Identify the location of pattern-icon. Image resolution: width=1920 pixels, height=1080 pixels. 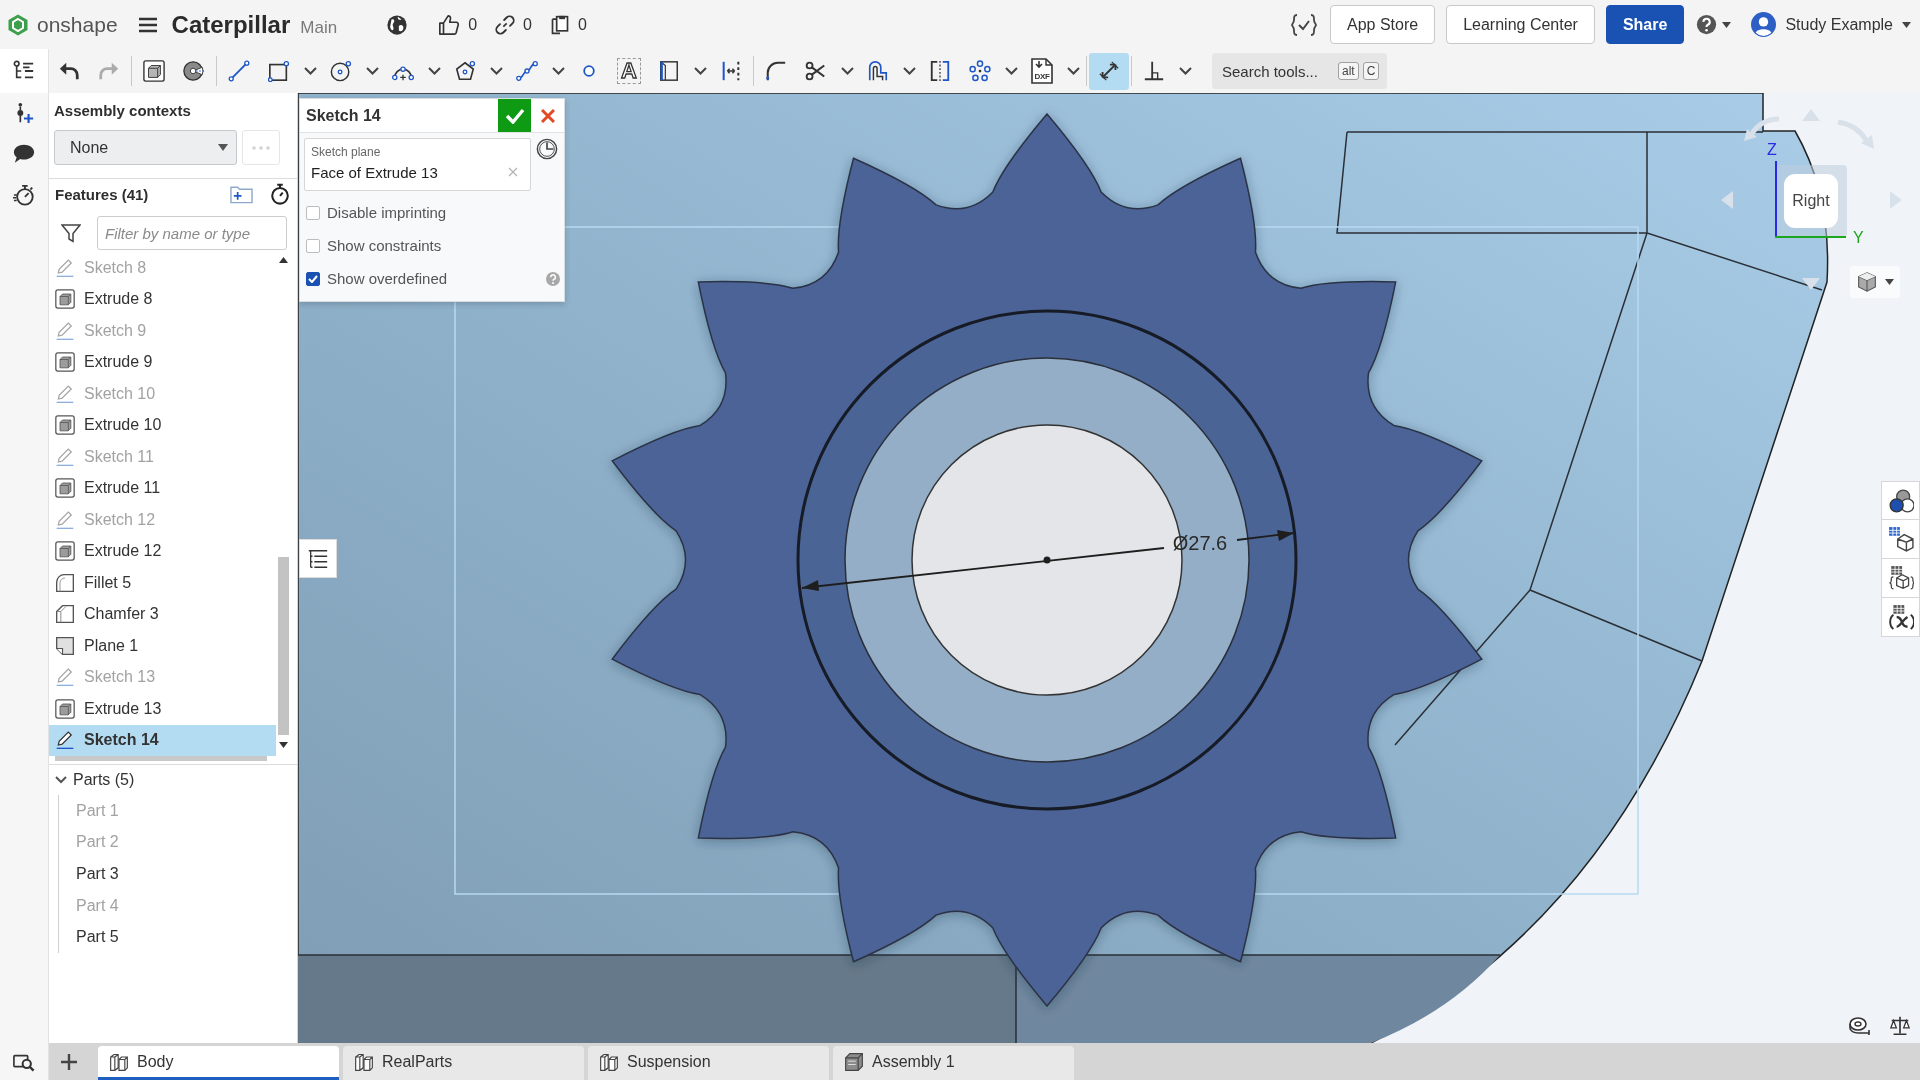
(980, 71).